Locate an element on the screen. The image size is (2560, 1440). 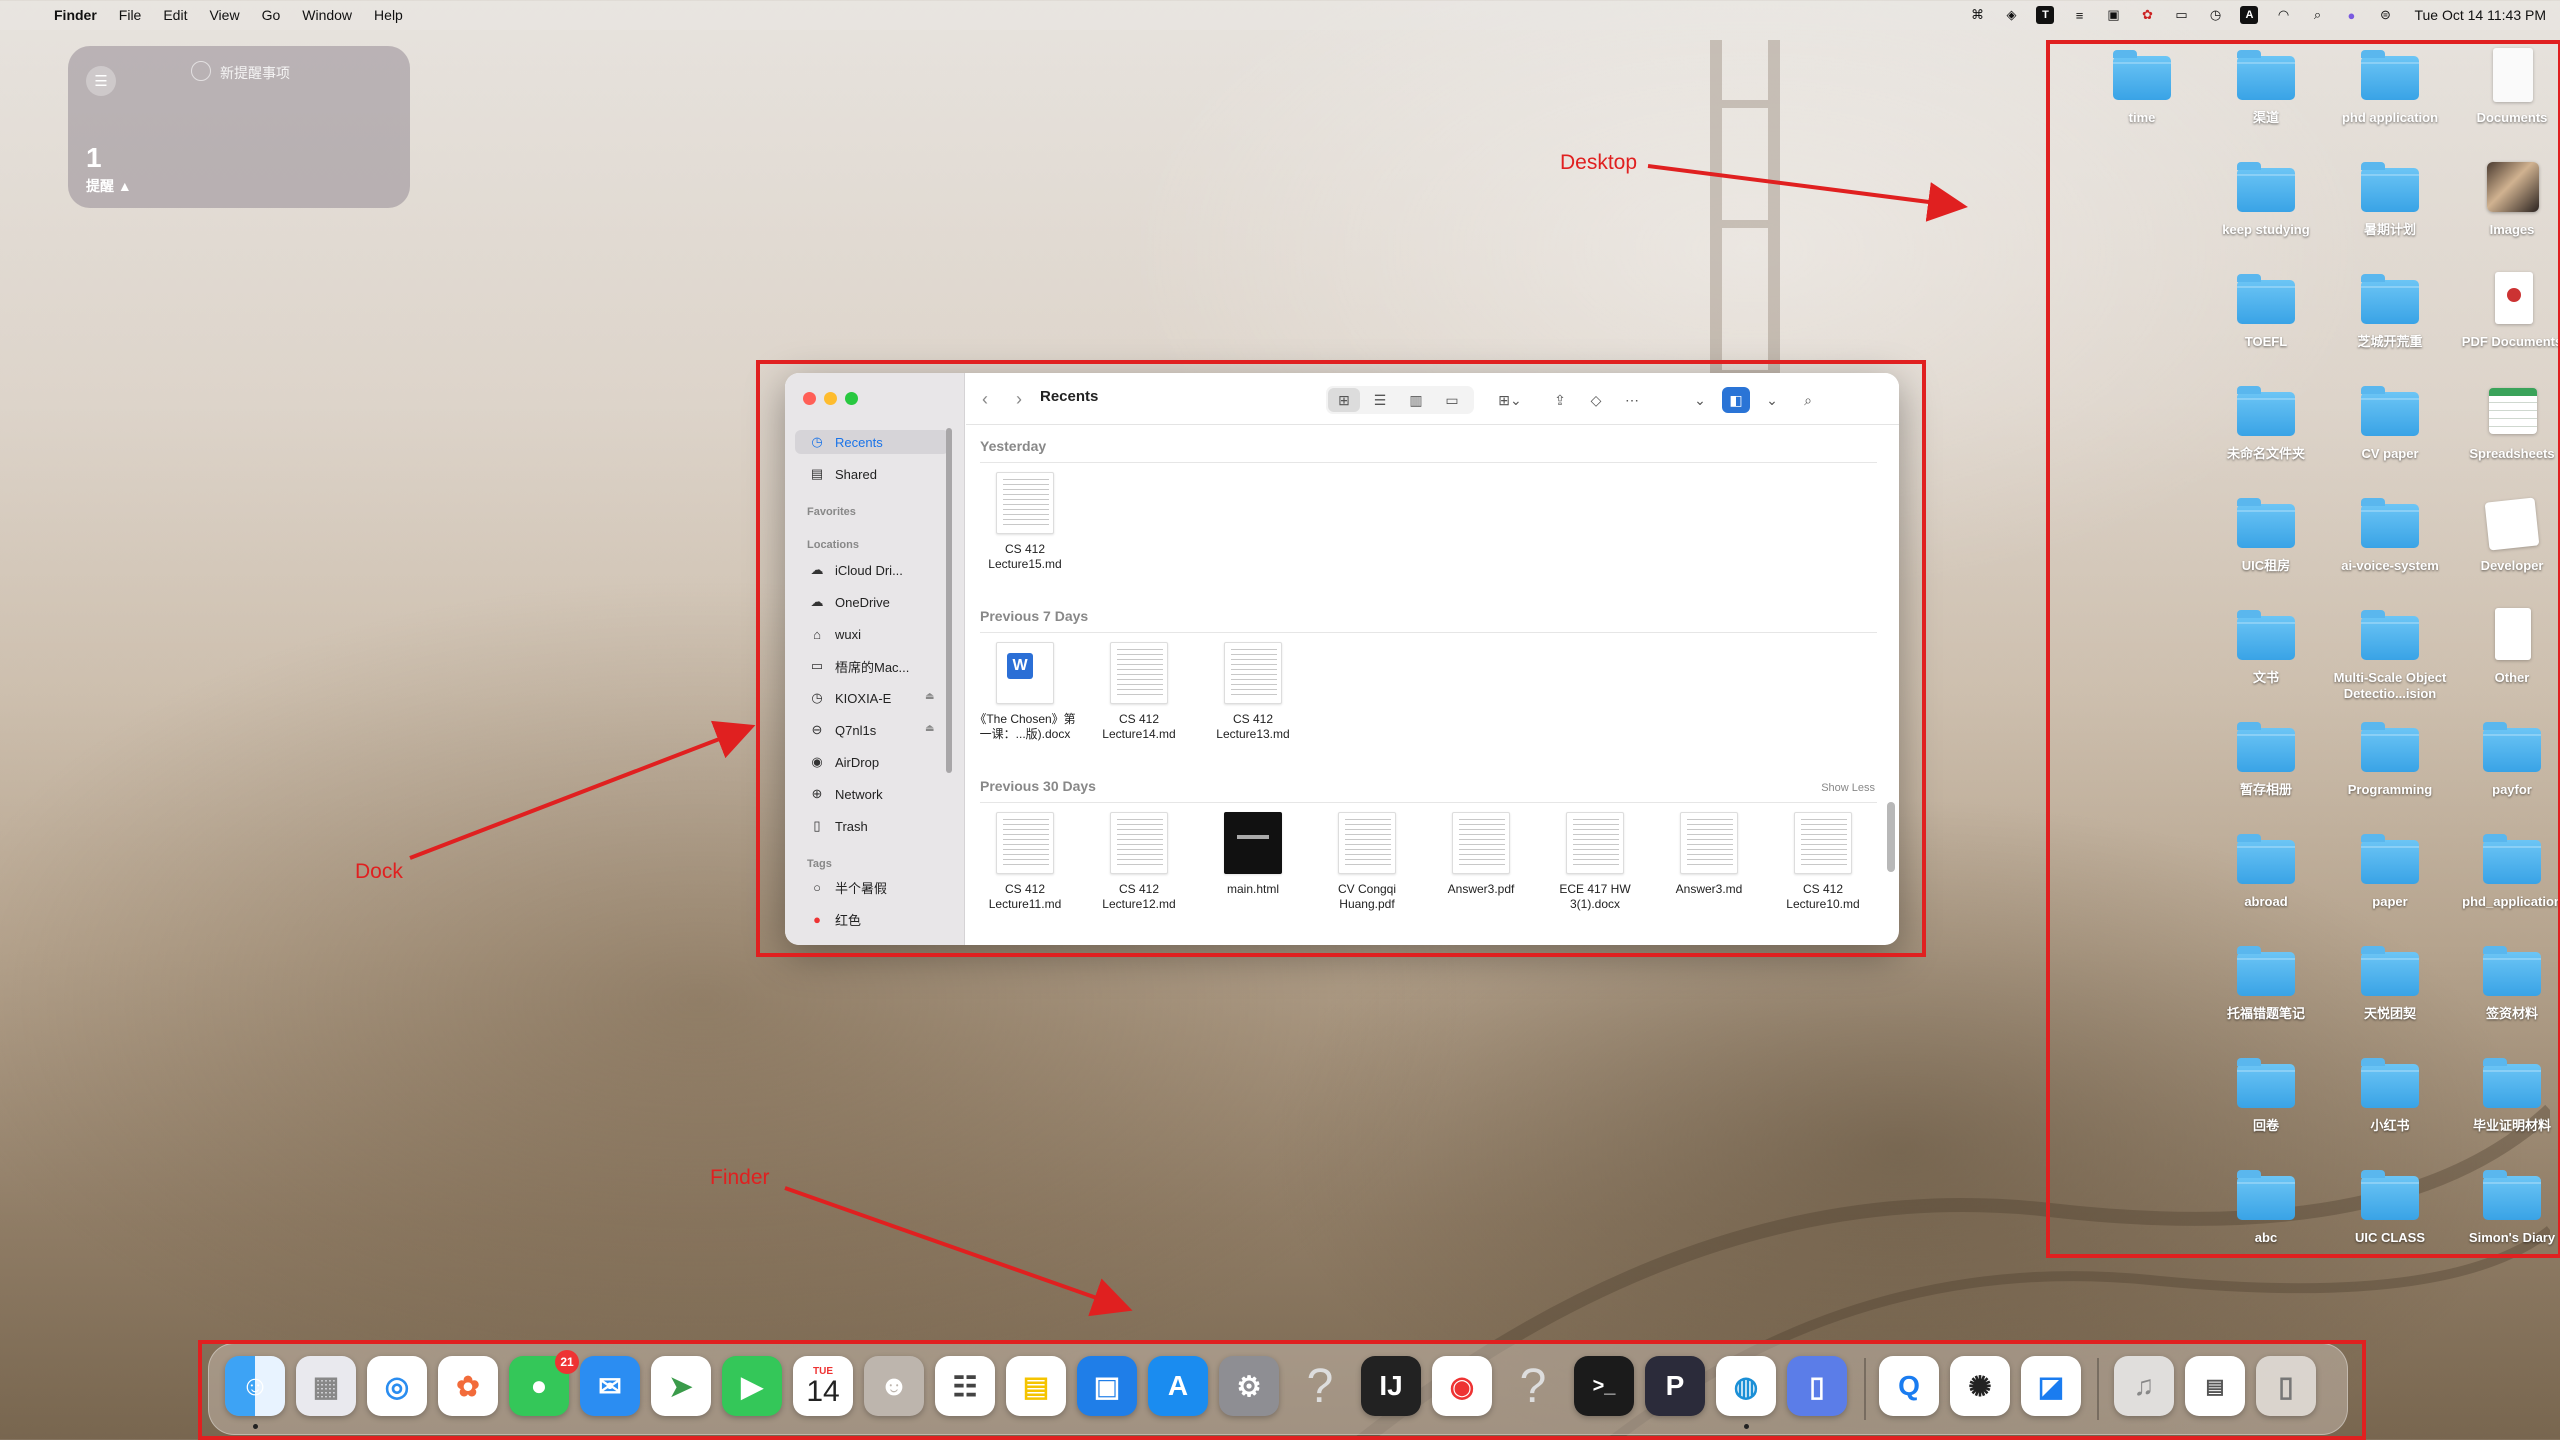
input-source-icon: A is located at coordinates (2249, 15).